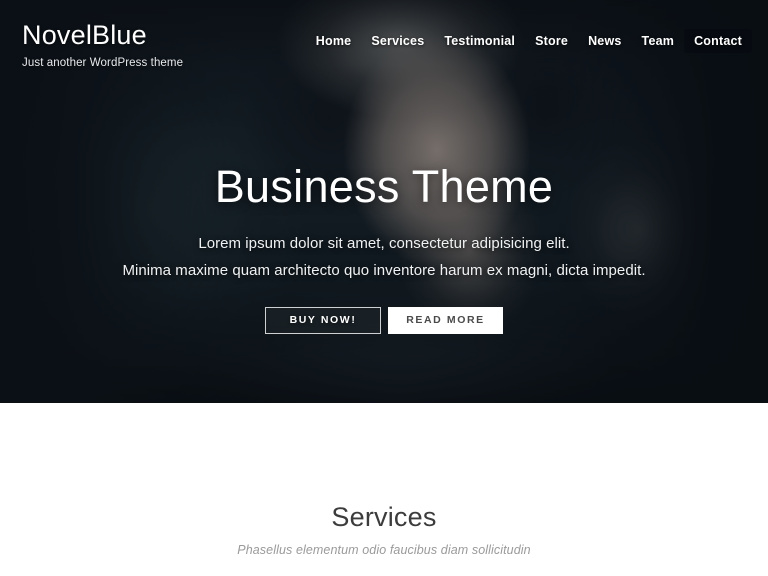 The image size is (768, 576). Describe the element at coordinates (384, 186) in the screenshot. I see `hero-title: Business Theme` at that location.